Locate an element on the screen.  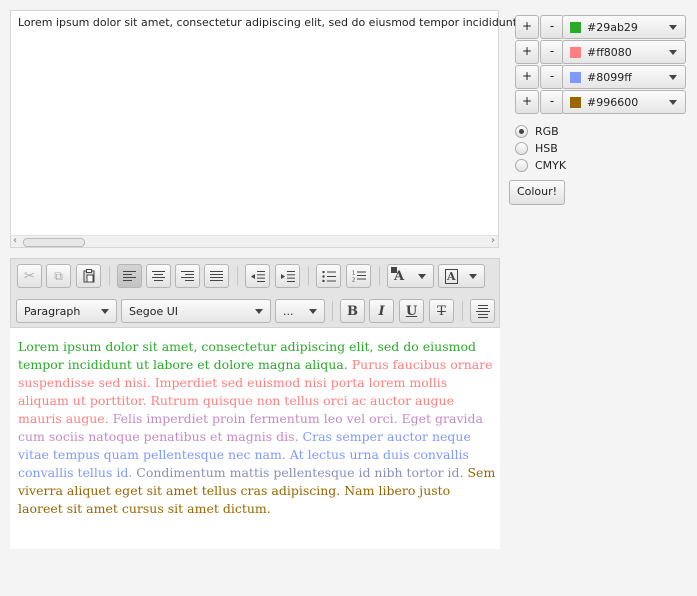
underline-button: U is located at coordinates (411, 311).